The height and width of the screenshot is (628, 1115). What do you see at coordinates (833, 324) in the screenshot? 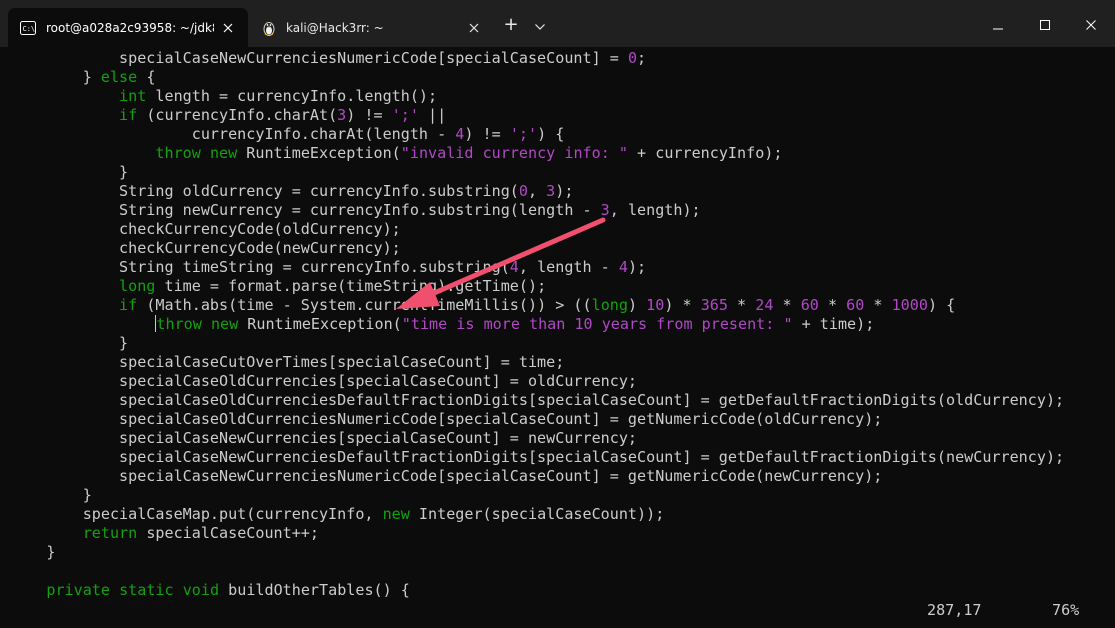
I see `code-token: + time);` at bounding box center [833, 324].